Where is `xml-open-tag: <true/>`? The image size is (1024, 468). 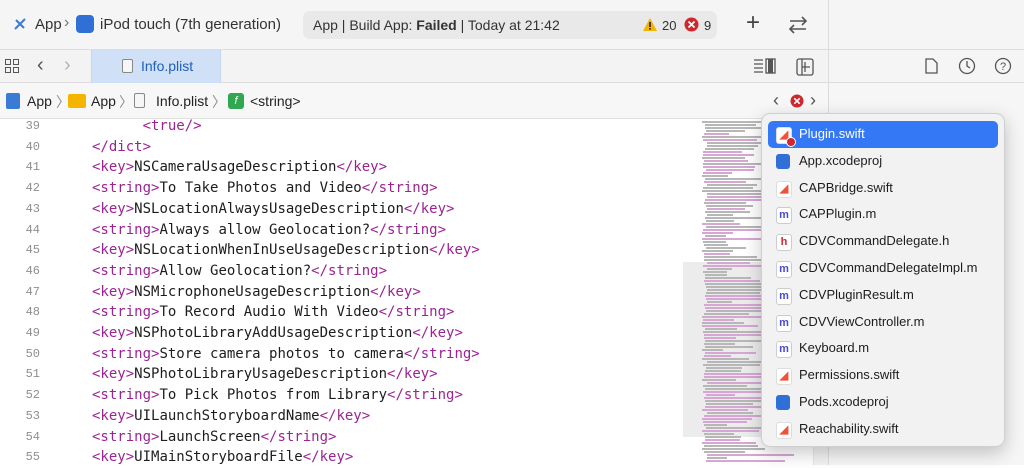
xml-open-tag: <true/> is located at coordinates (172, 126).